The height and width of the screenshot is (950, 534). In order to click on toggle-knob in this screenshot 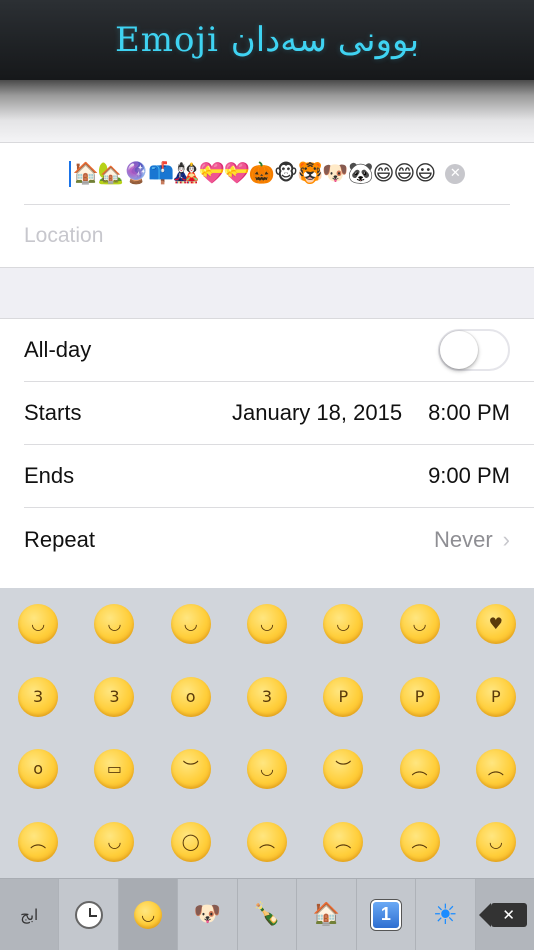, I will do `click(459, 350)`.